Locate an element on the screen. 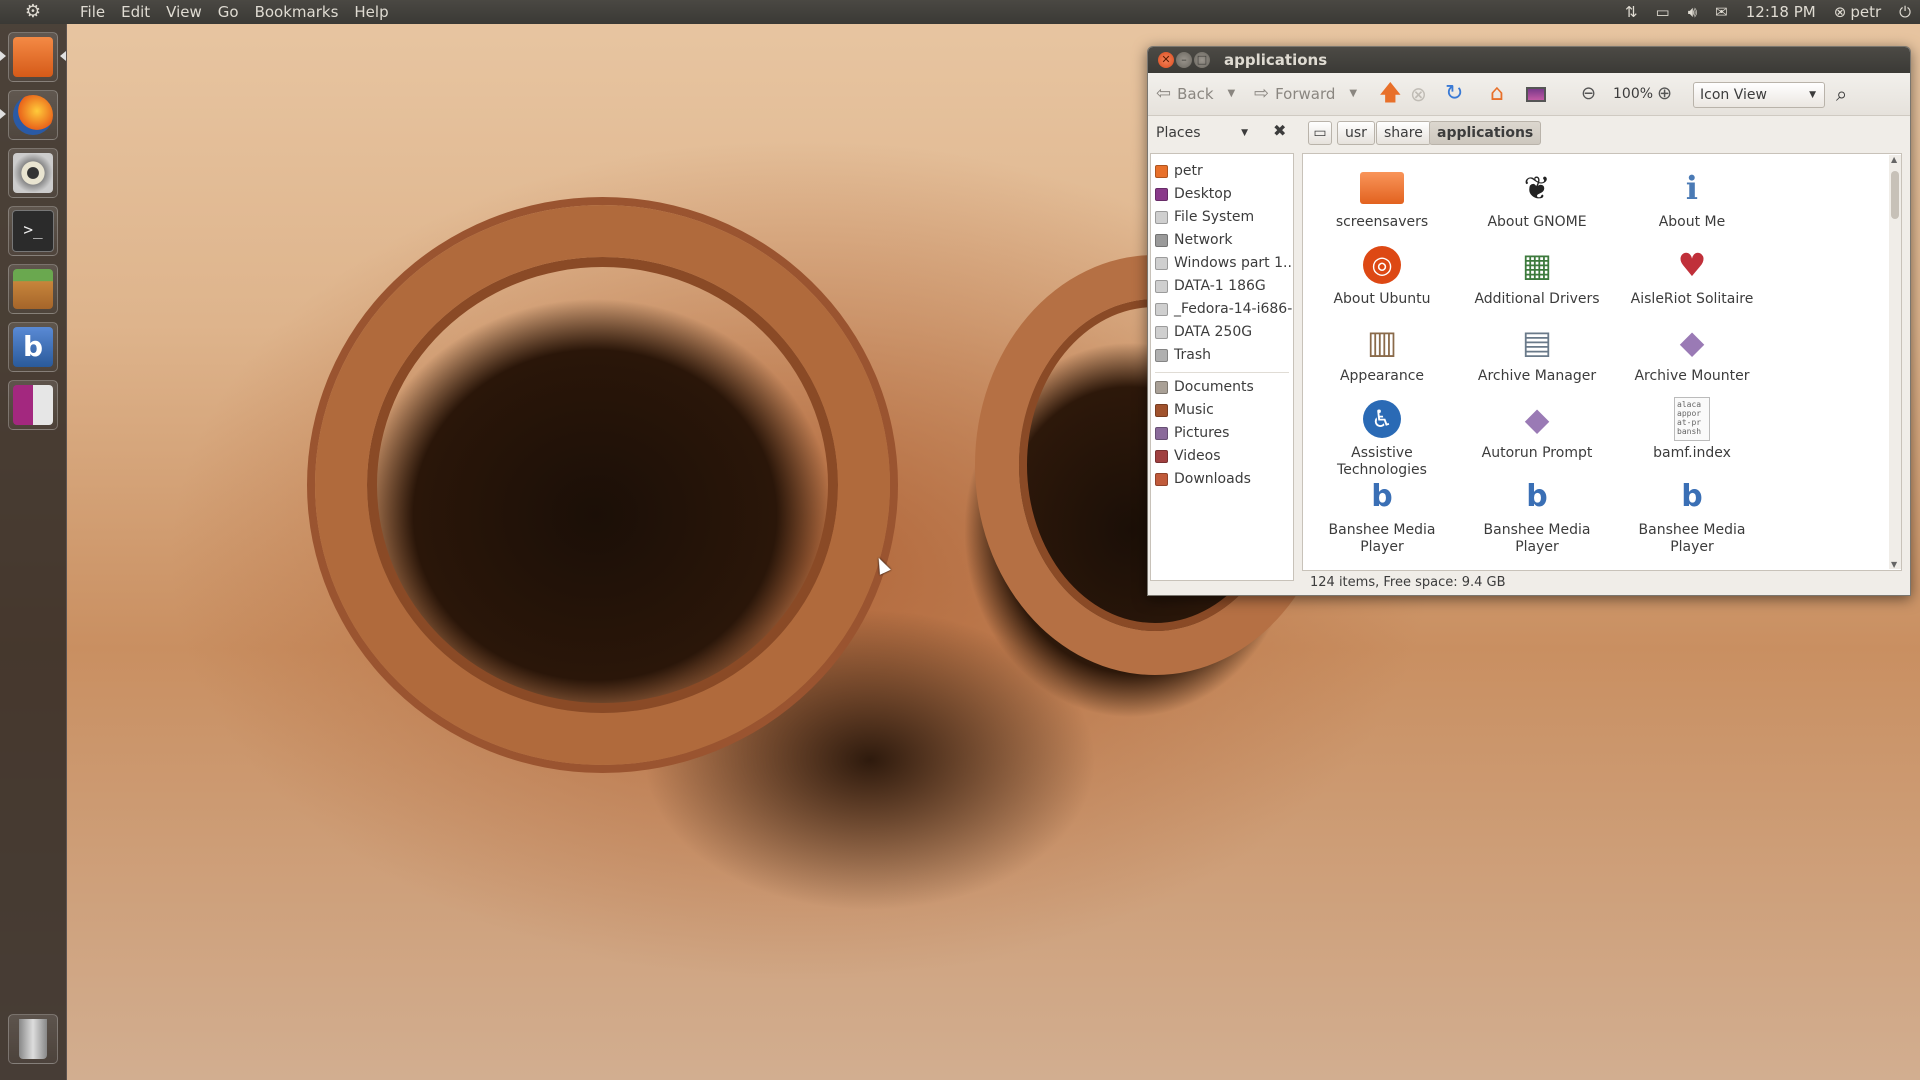  reload-button: ↻ is located at coordinates (1454, 94).